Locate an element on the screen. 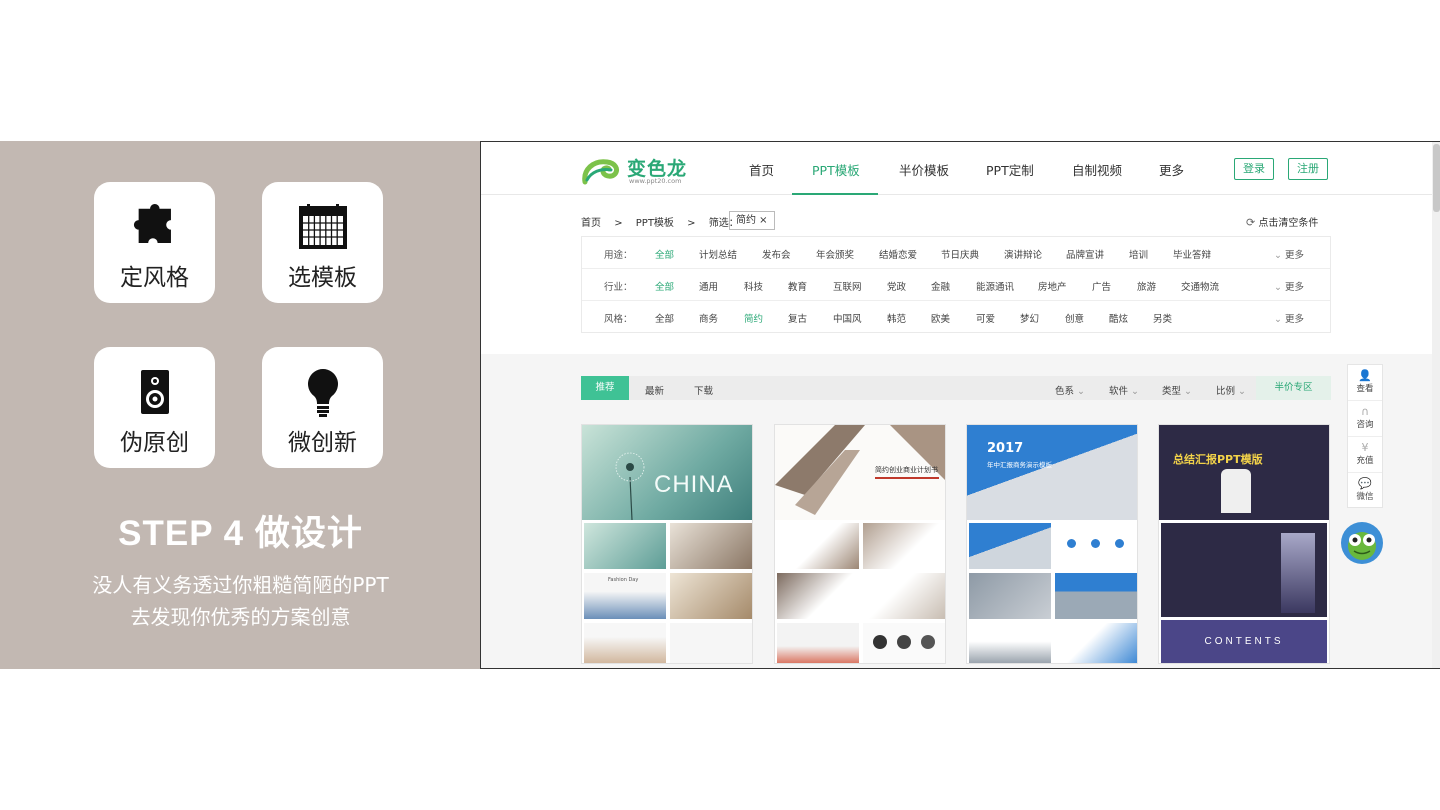 The width and height of the screenshot is (1440, 810). tile-pick-template: 选模板 is located at coordinates (322, 242).